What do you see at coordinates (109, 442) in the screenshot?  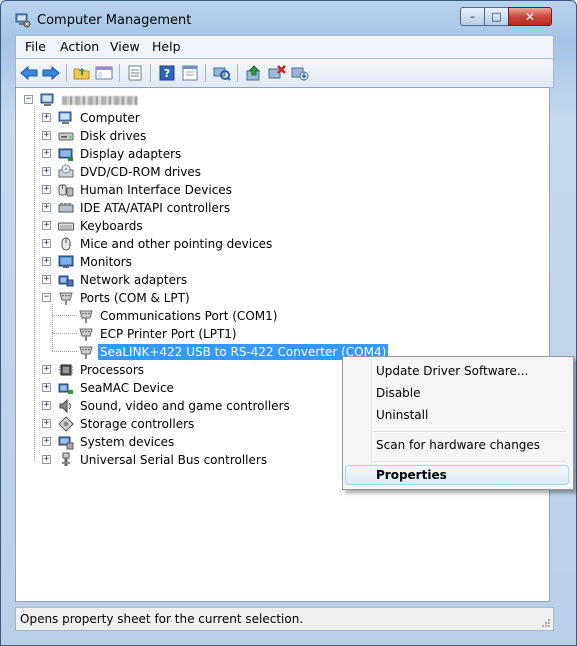 I see `tree-category-system-devices: + System devices` at bounding box center [109, 442].